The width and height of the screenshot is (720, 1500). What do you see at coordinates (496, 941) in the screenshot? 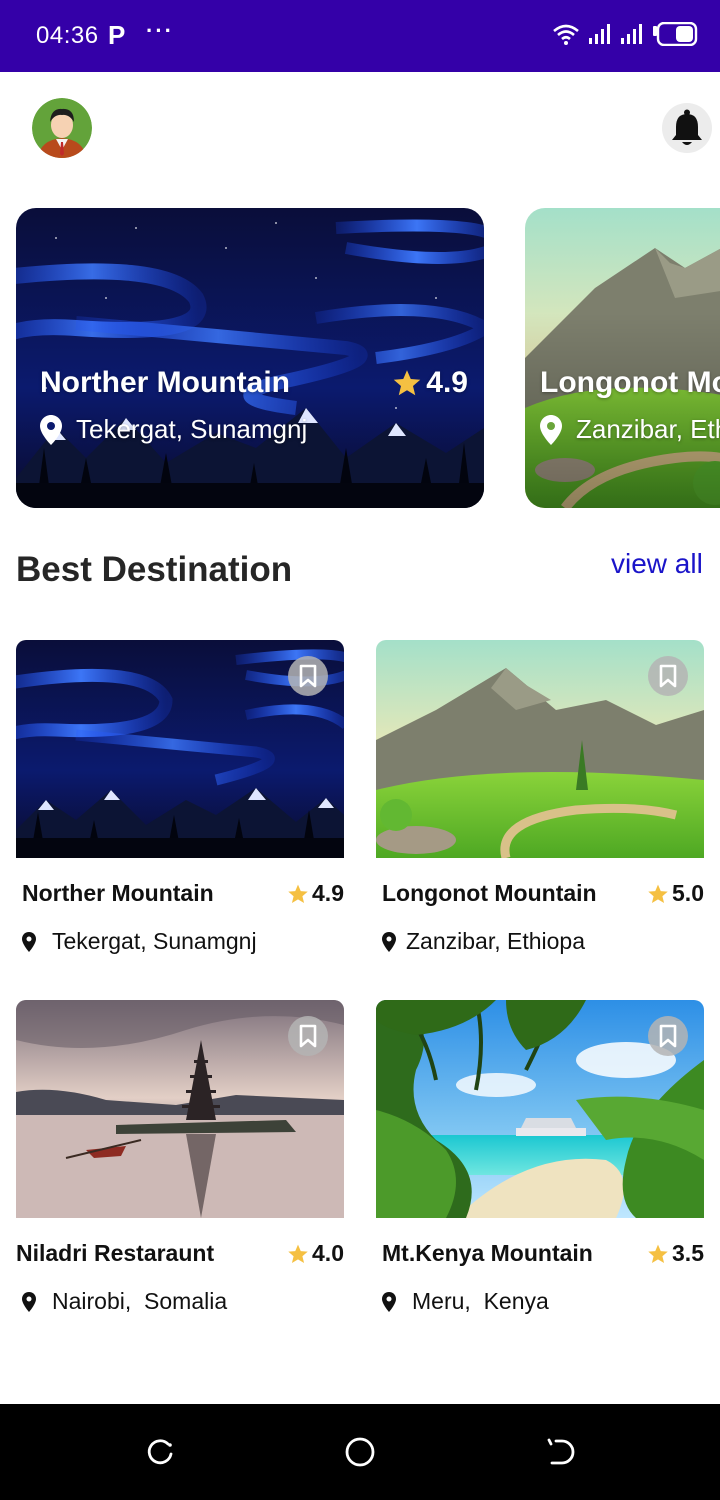
I see `destination-location-text: Zanzibar, Ethiopa` at bounding box center [496, 941].